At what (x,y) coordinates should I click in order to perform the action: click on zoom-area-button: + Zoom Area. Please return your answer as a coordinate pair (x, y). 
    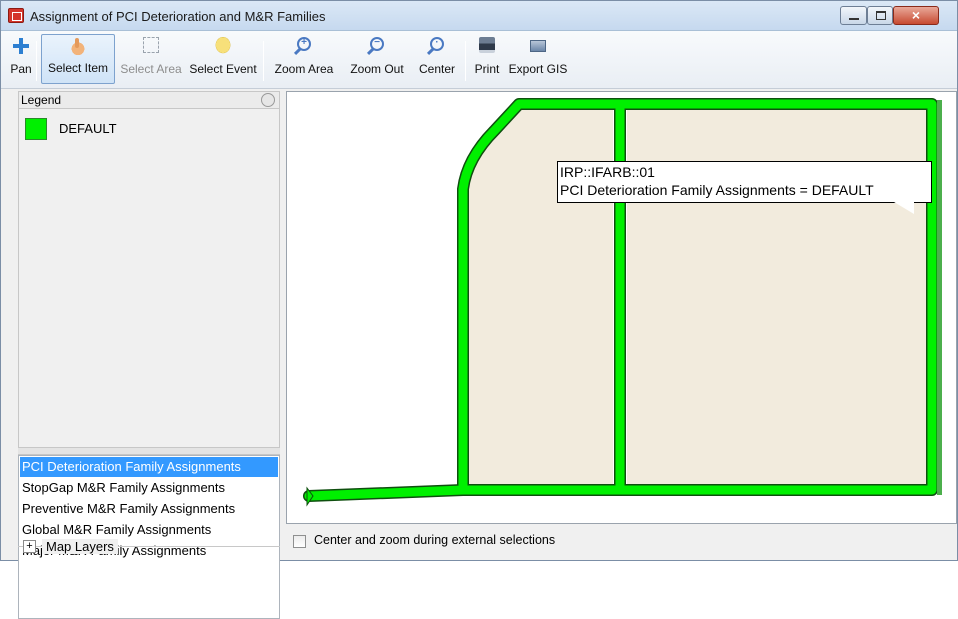
    Looking at the image, I should click on (304, 59).